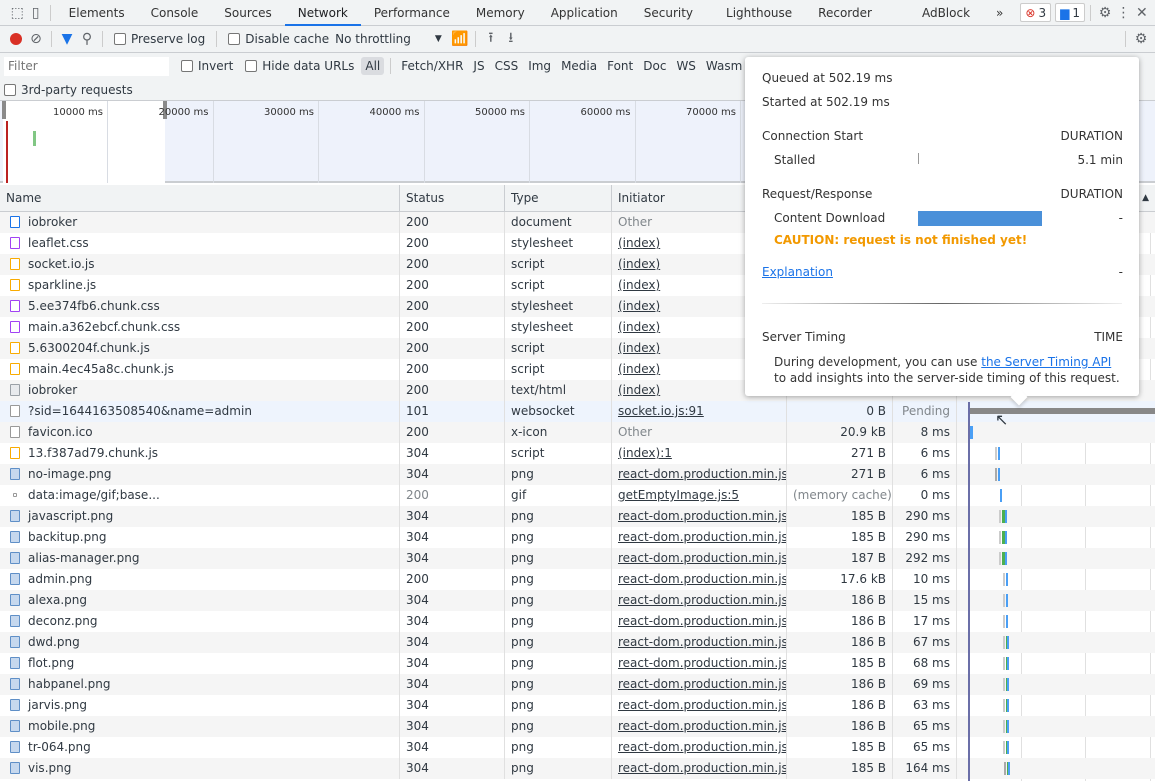 This screenshot has height=781, width=1155. Describe the element at coordinates (452, 198) in the screenshot. I see `column-header-status: Status` at that location.